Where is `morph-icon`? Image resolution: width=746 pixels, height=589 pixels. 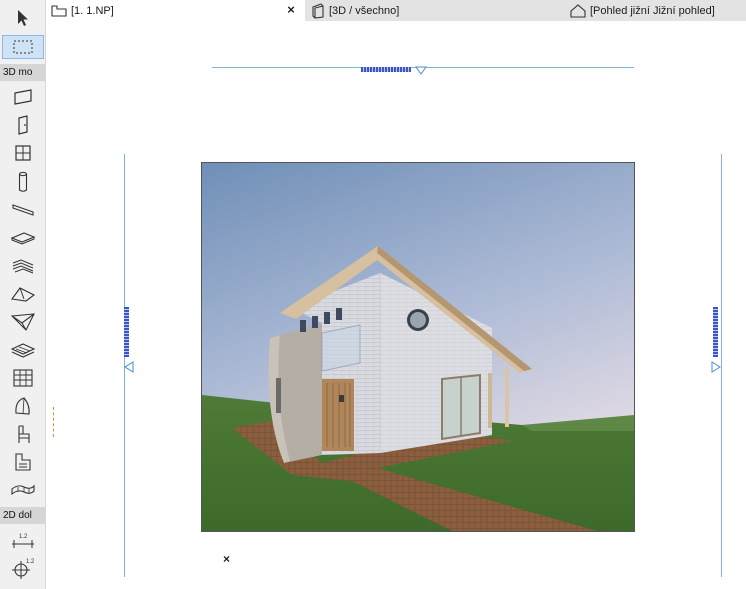 morph-icon is located at coordinates (22, 406).